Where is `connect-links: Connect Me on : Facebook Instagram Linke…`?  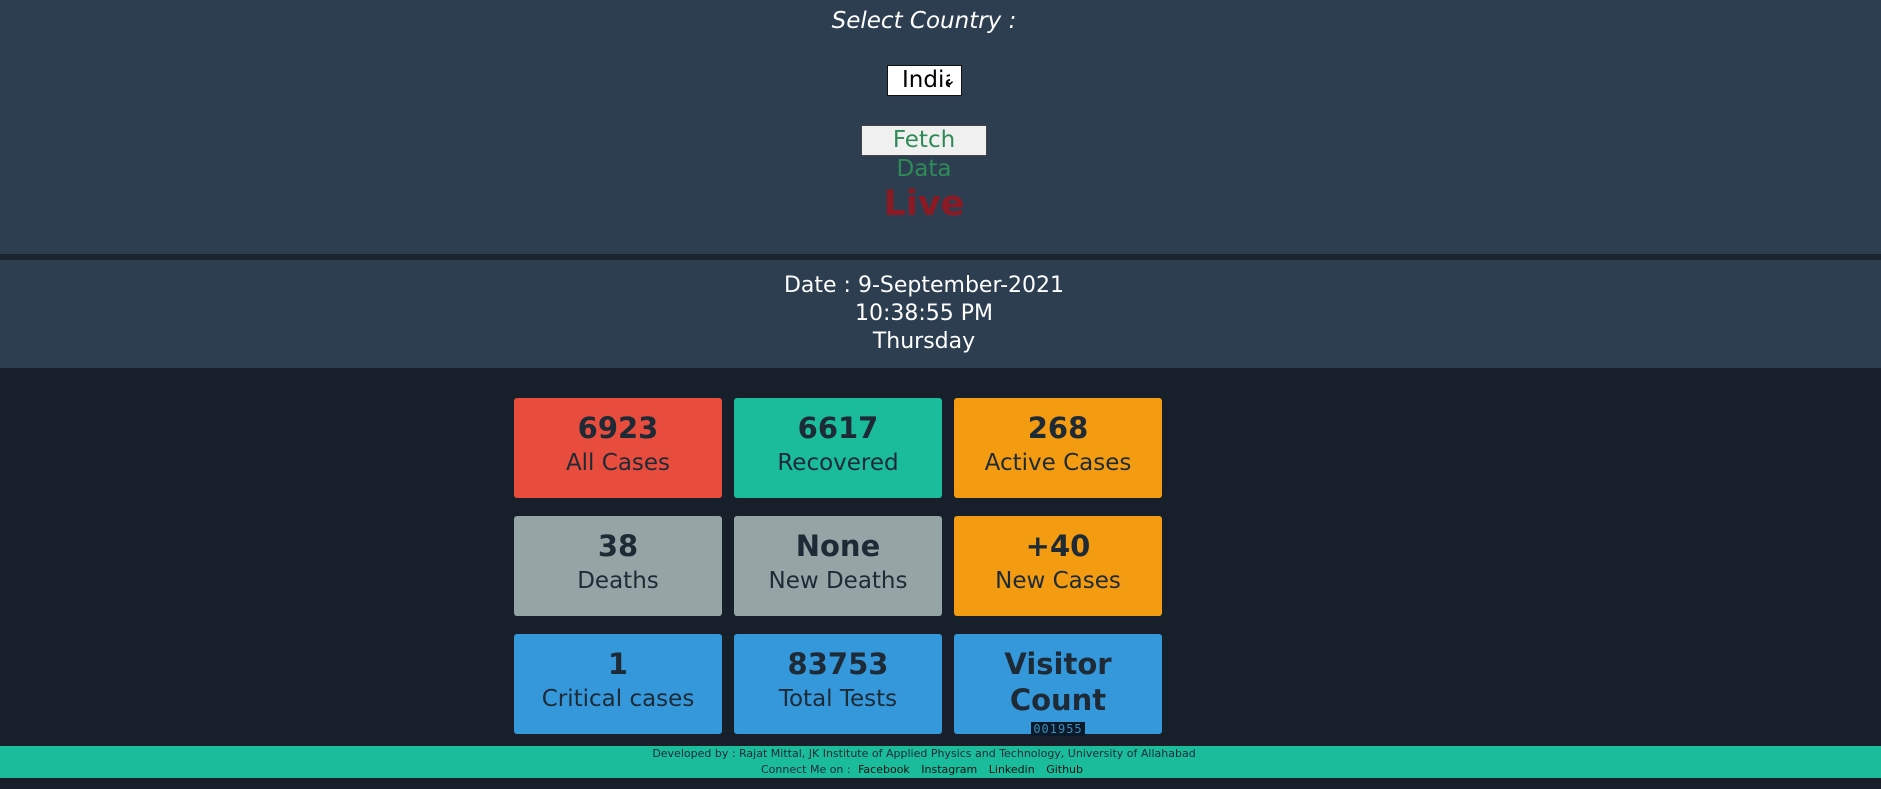
connect-links: Connect Me on : Facebook Instagram Linke… is located at coordinates (924, 770).